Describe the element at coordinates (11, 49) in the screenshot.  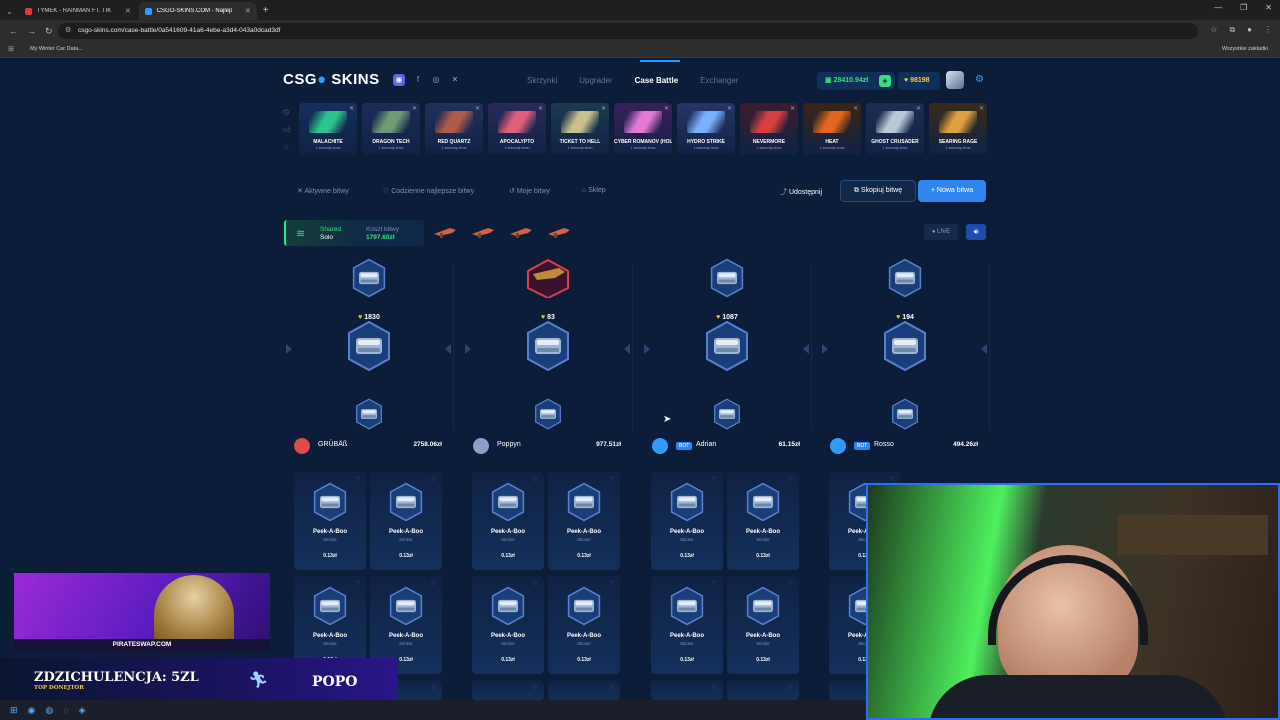
I see `apps-icon: ⊞` at that location.